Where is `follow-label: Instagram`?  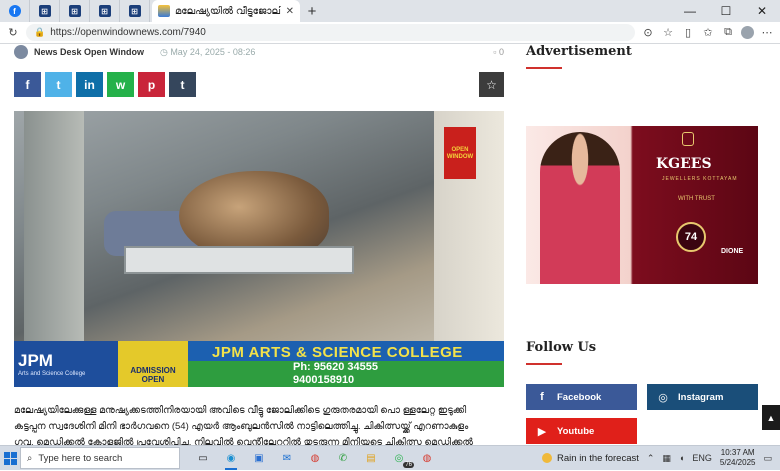
follow-label: Instagram is located at coordinates (701, 397).